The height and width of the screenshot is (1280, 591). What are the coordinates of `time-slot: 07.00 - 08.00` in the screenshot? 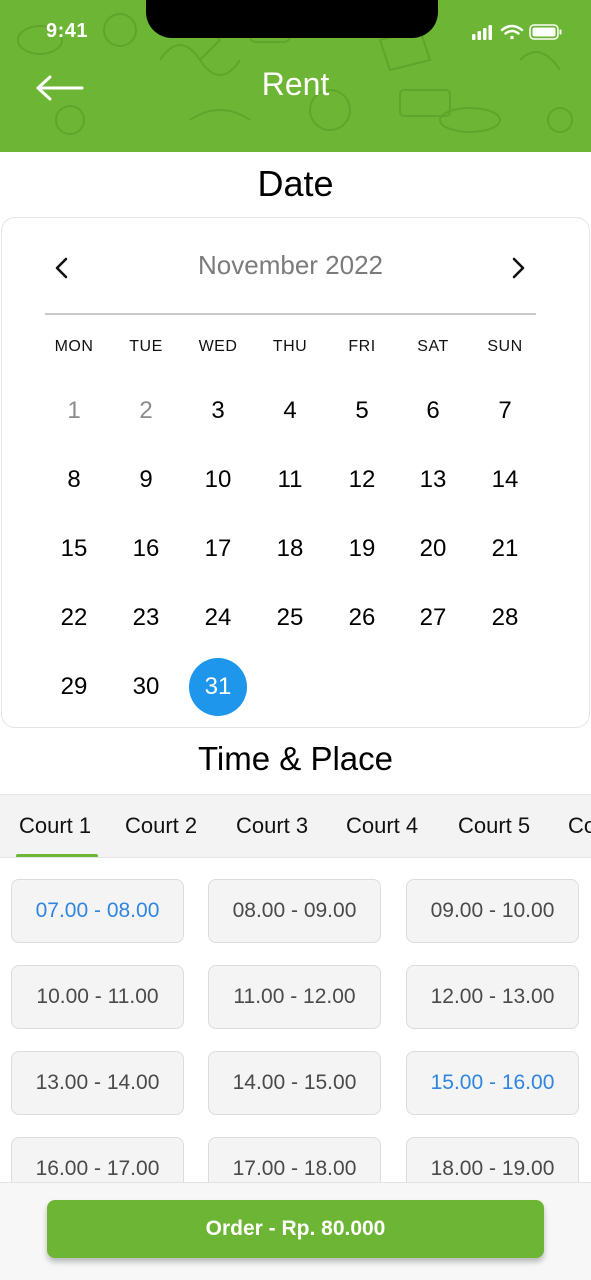 It's located at (97, 911).